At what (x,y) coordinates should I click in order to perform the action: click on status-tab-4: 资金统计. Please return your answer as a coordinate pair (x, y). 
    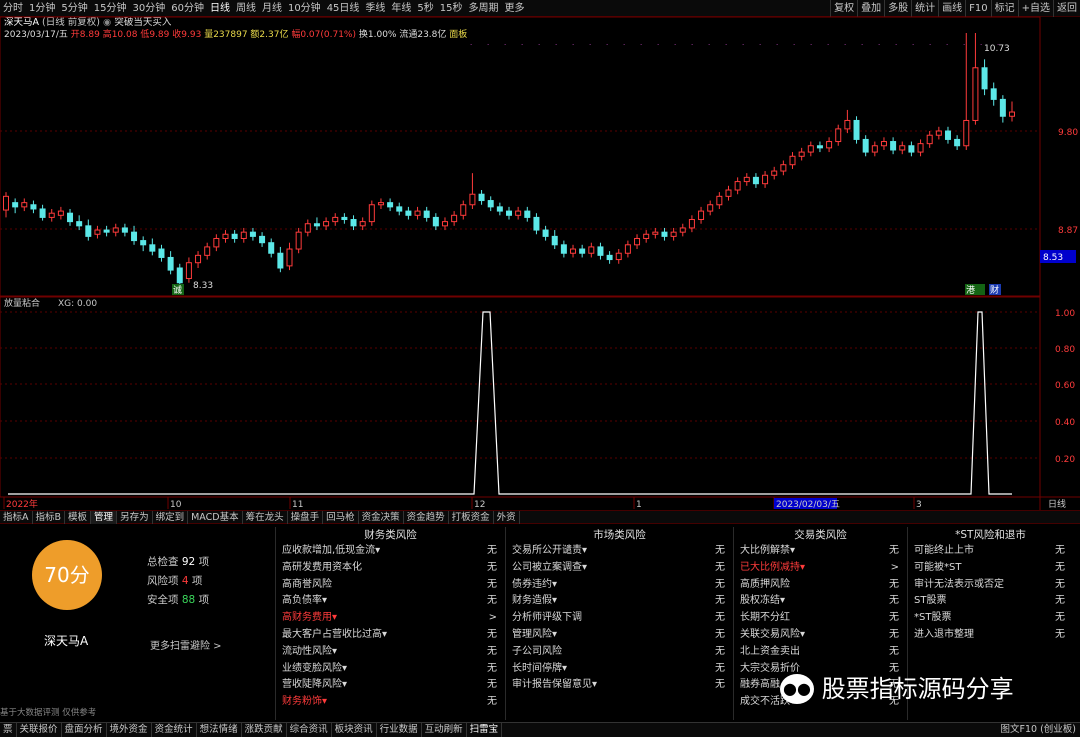
    Looking at the image, I should click on (174, 730).